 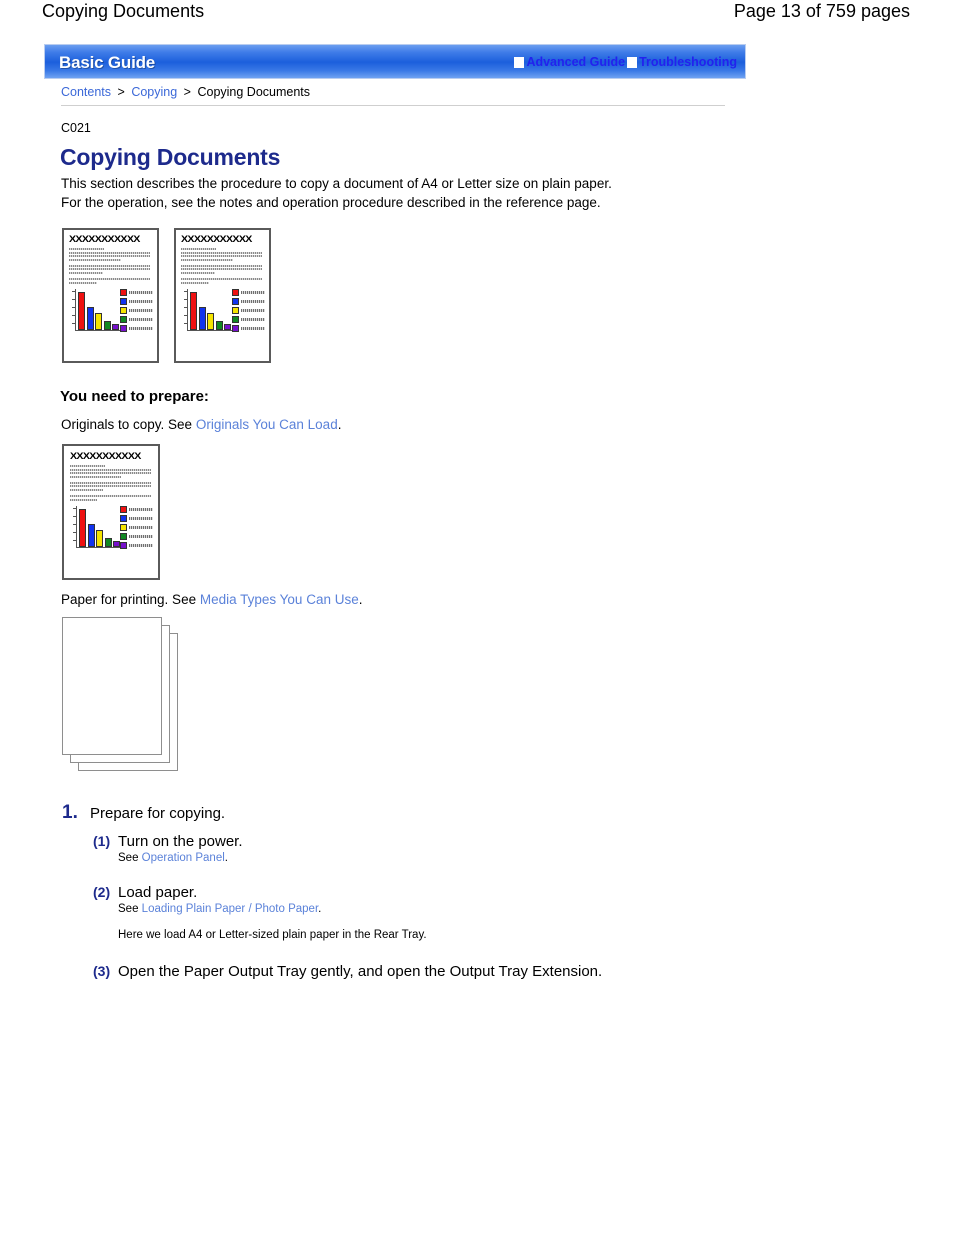 I want to click on document-thumbnail-row: XXXXXXXXXXX XXXXXXXXXXX, so click(x=166, y=295).